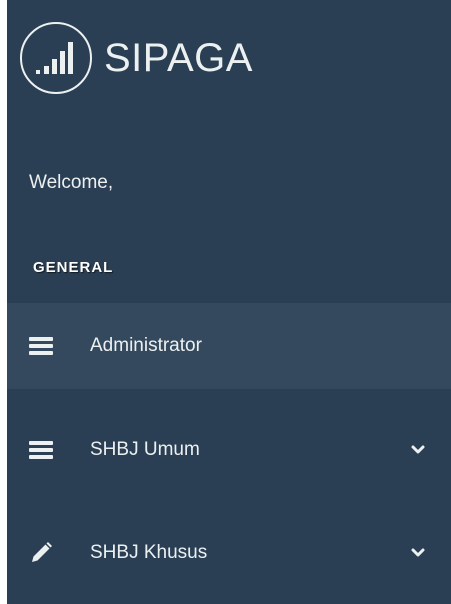  I want to click on welcome-text: Welcome,, so click(71, 182).